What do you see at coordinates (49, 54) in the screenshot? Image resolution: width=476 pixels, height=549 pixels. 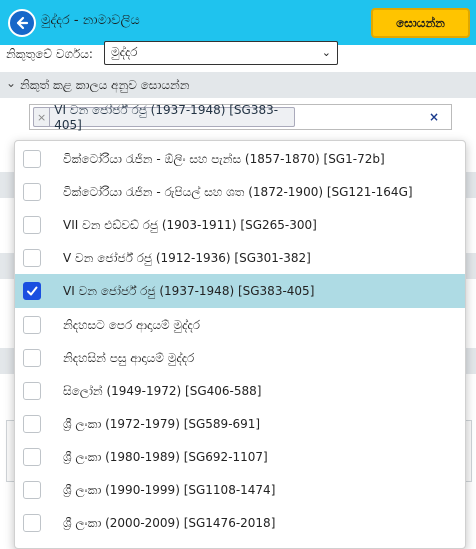 I see `category-label: නිකුතුවේ වර්ගය:` at bounding box center [49, 54].